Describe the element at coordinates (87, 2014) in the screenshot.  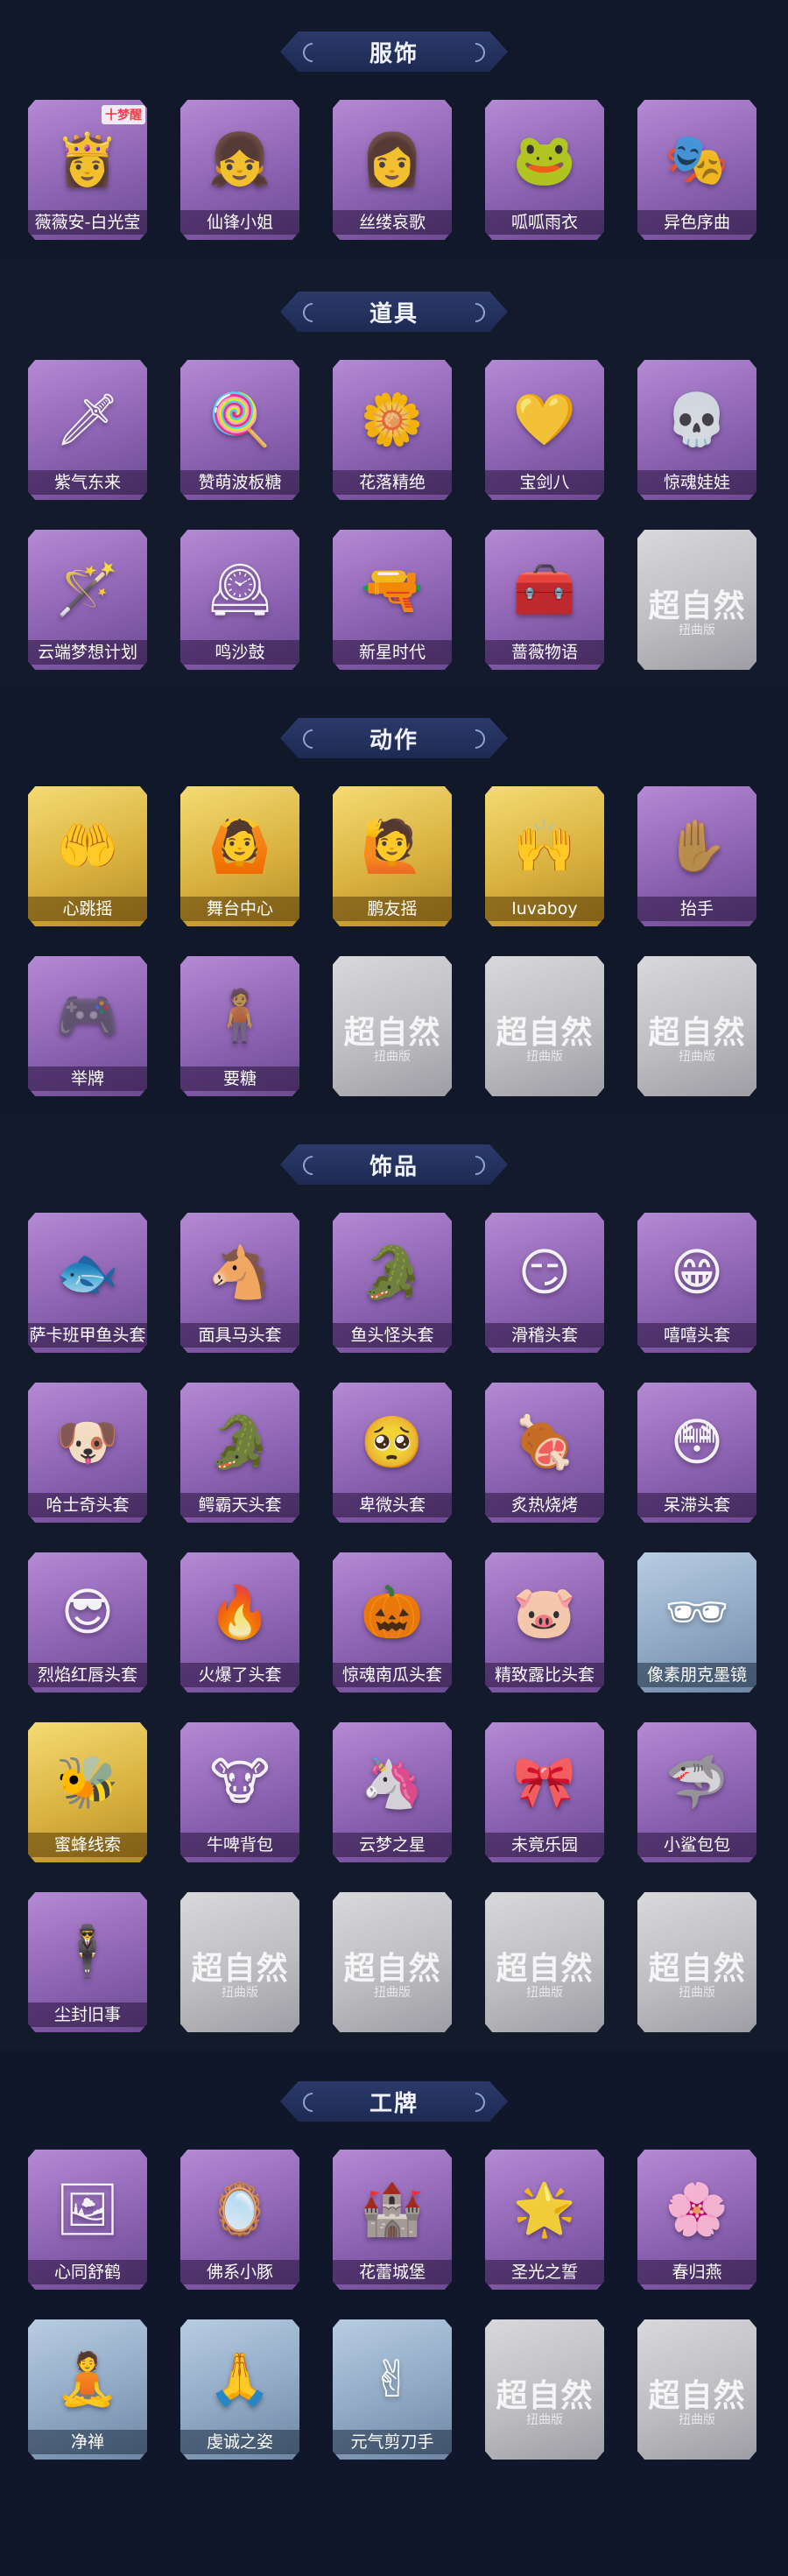
I see `item-name: 尘封旧事` at that location.